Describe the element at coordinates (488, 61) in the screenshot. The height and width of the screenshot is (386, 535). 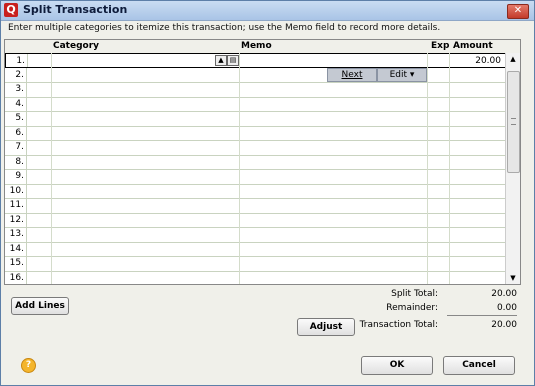
I see `amount-cell: 20.00` at that location.